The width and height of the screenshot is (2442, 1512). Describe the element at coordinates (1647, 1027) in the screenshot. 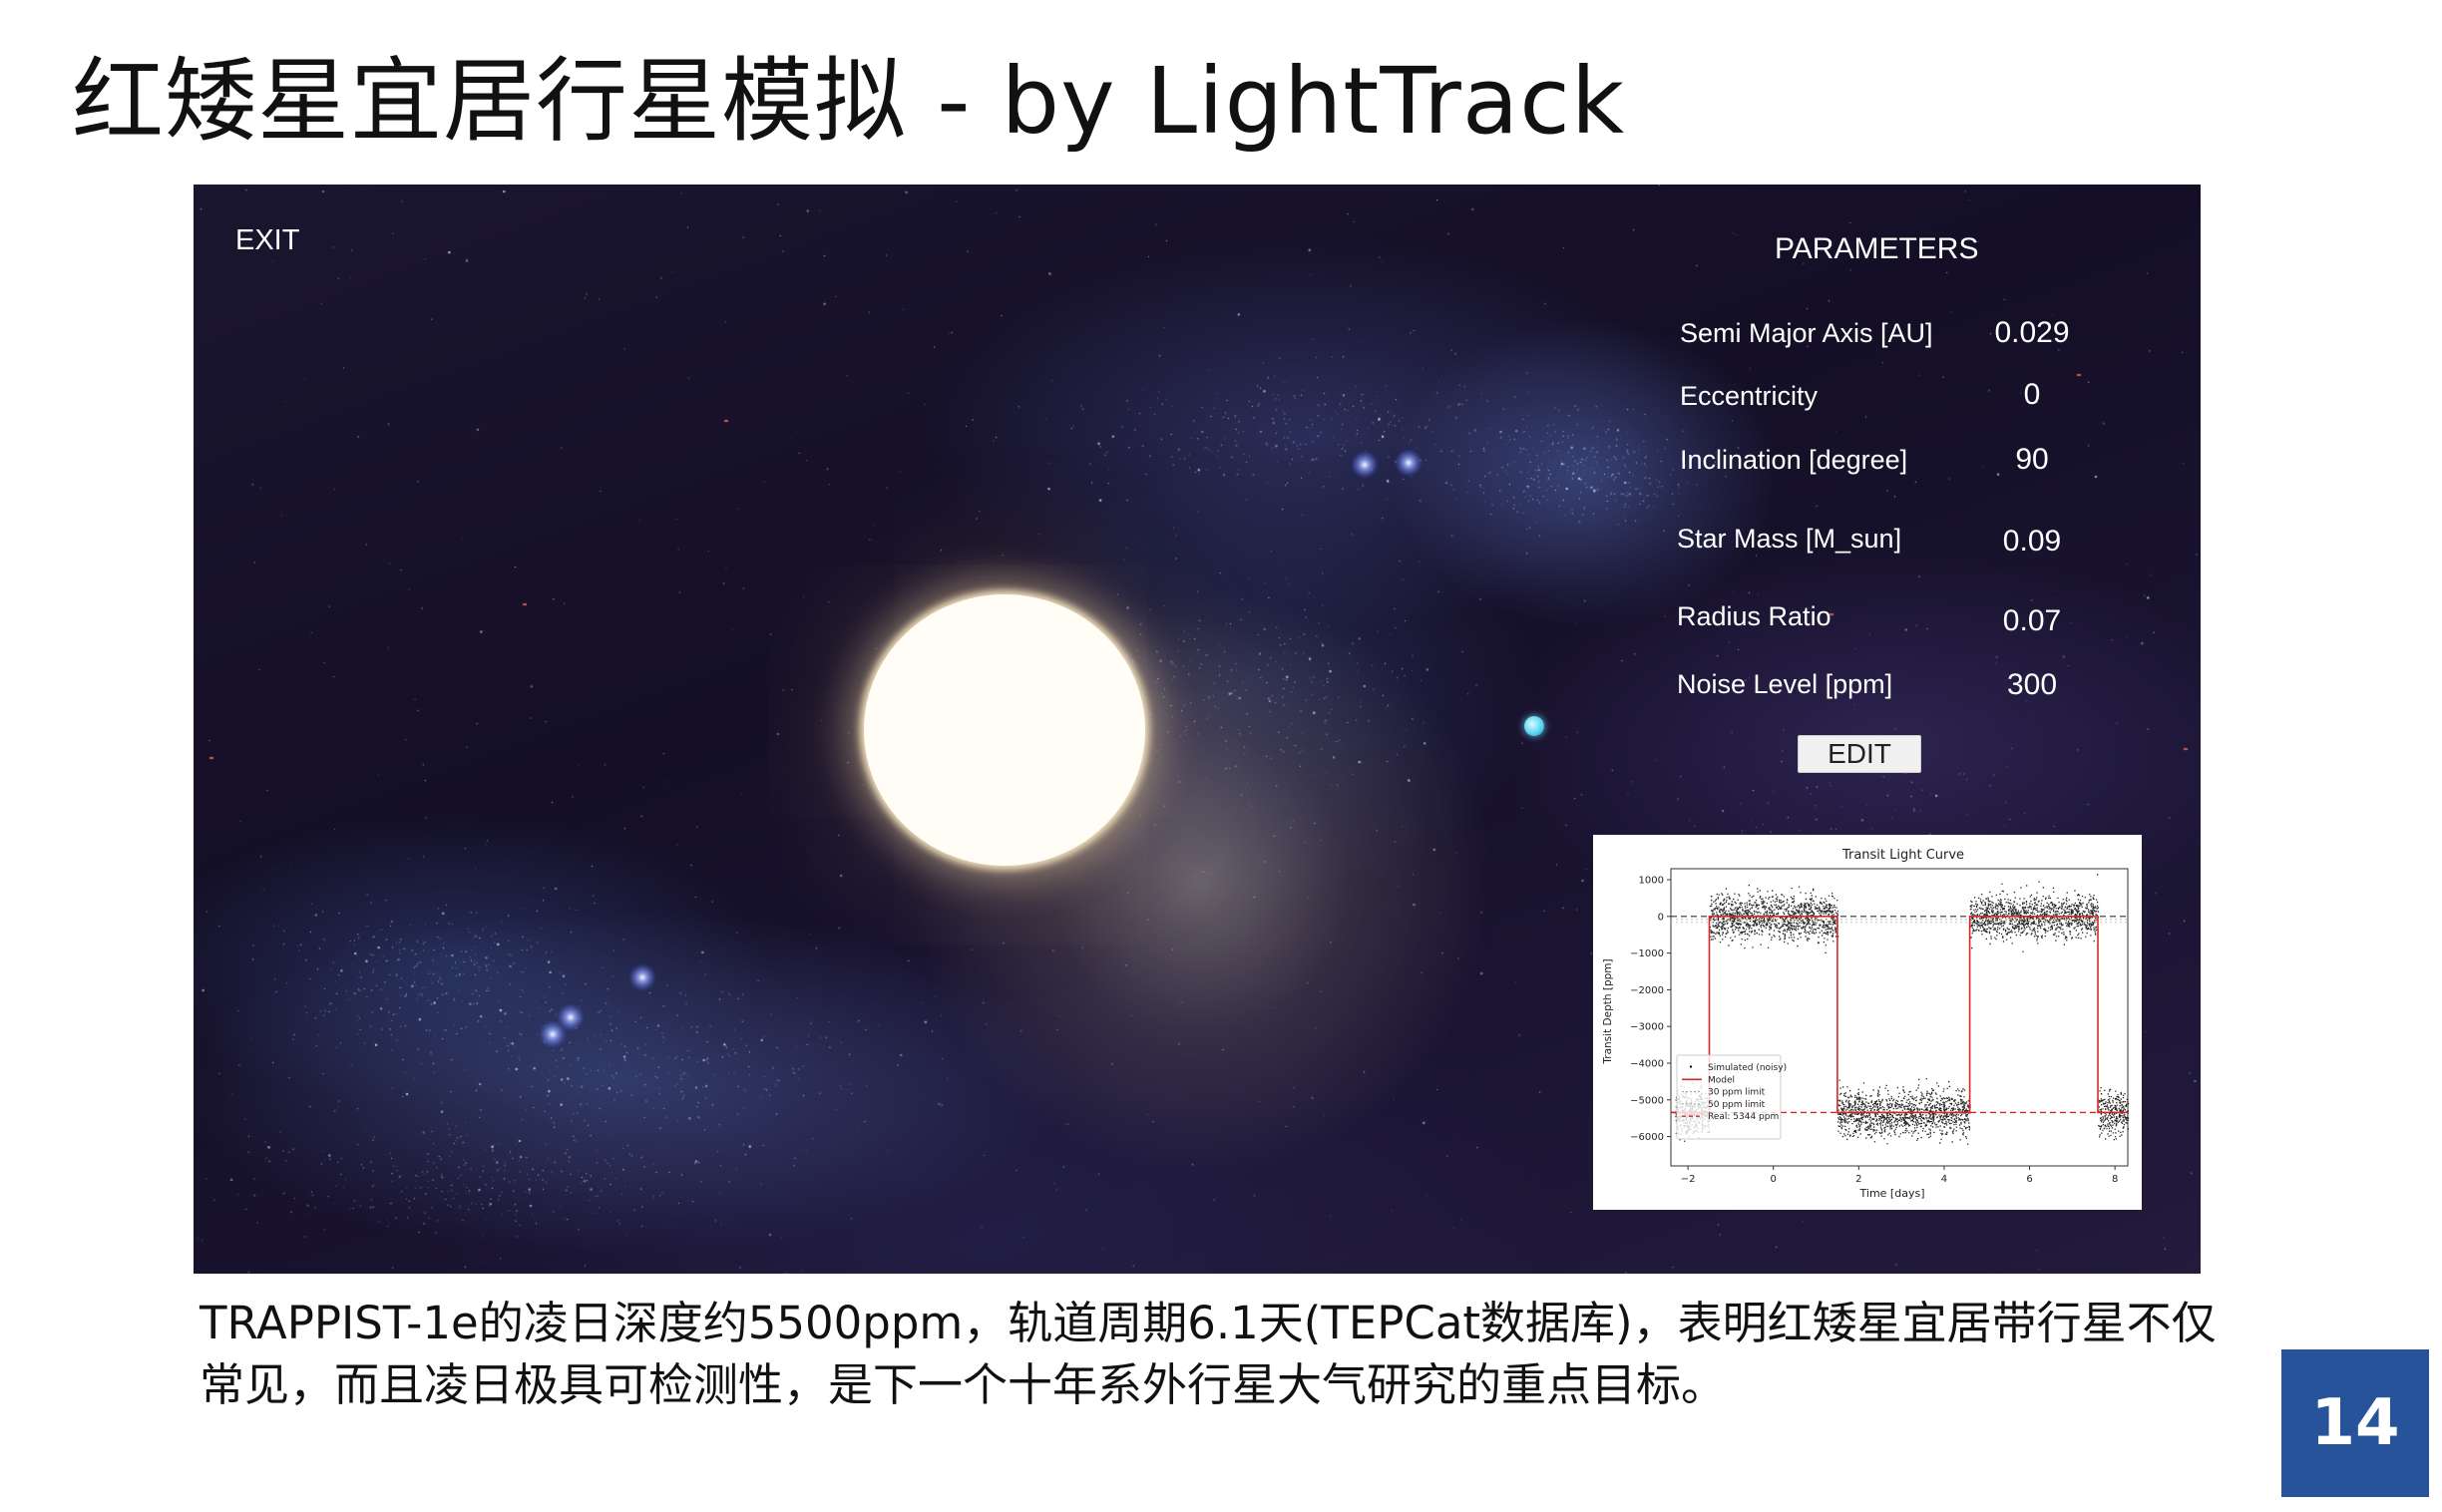

I see `y-tick-label: −3000` at that location.